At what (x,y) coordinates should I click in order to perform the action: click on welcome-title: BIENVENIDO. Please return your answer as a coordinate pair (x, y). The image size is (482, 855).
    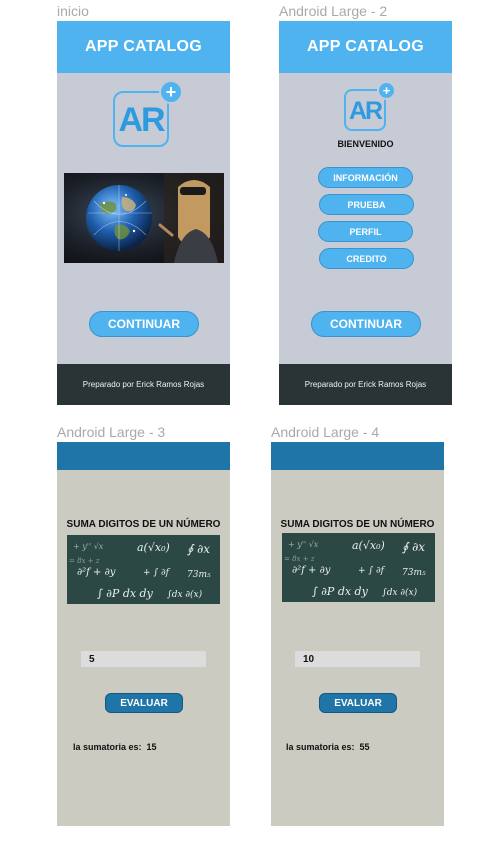
    Looking at the image, I should click on (365, 144).